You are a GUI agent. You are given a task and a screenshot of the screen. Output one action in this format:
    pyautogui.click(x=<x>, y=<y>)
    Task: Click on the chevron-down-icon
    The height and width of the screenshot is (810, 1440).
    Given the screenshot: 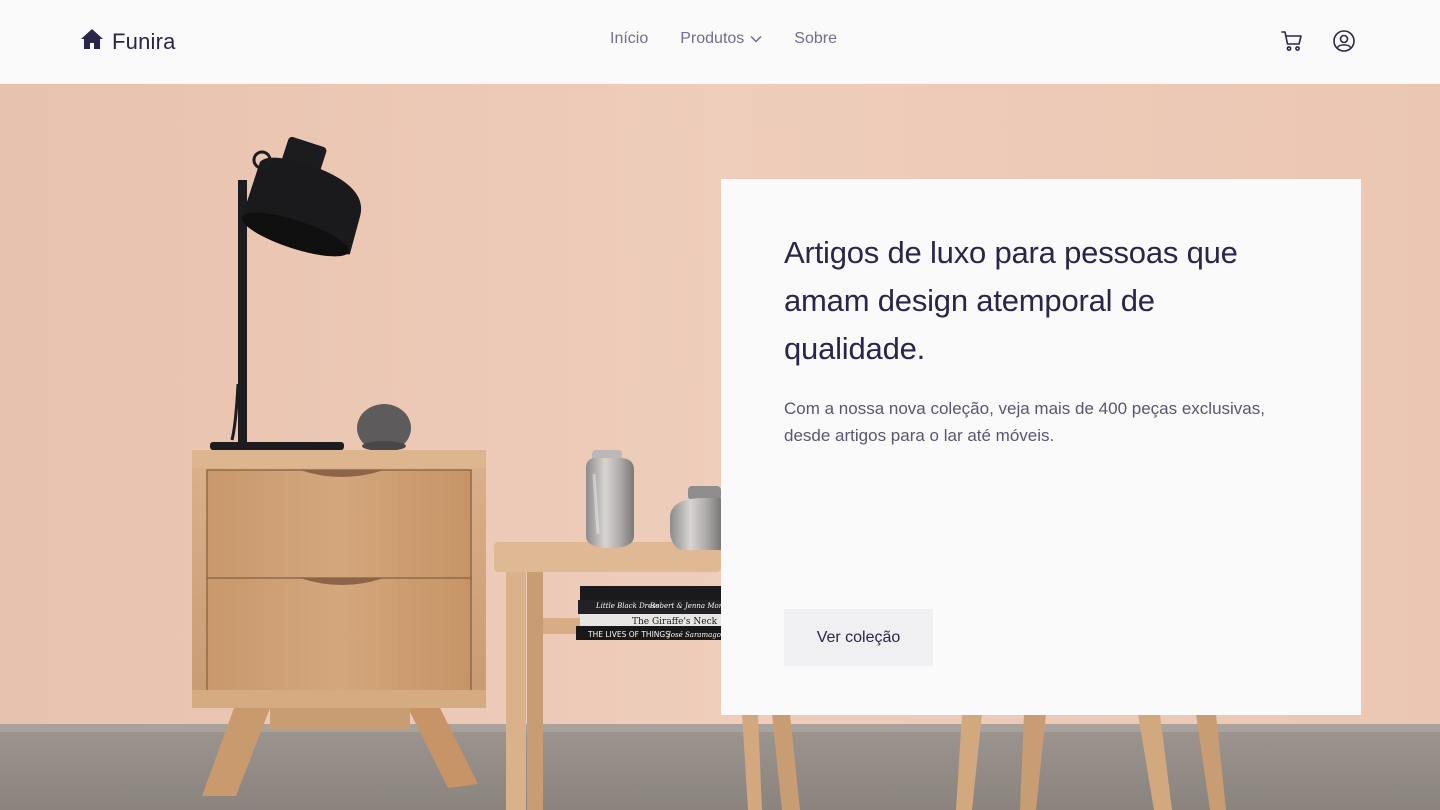 What is the action you would take?
    pyautogui.click(x=756, y=39)
    